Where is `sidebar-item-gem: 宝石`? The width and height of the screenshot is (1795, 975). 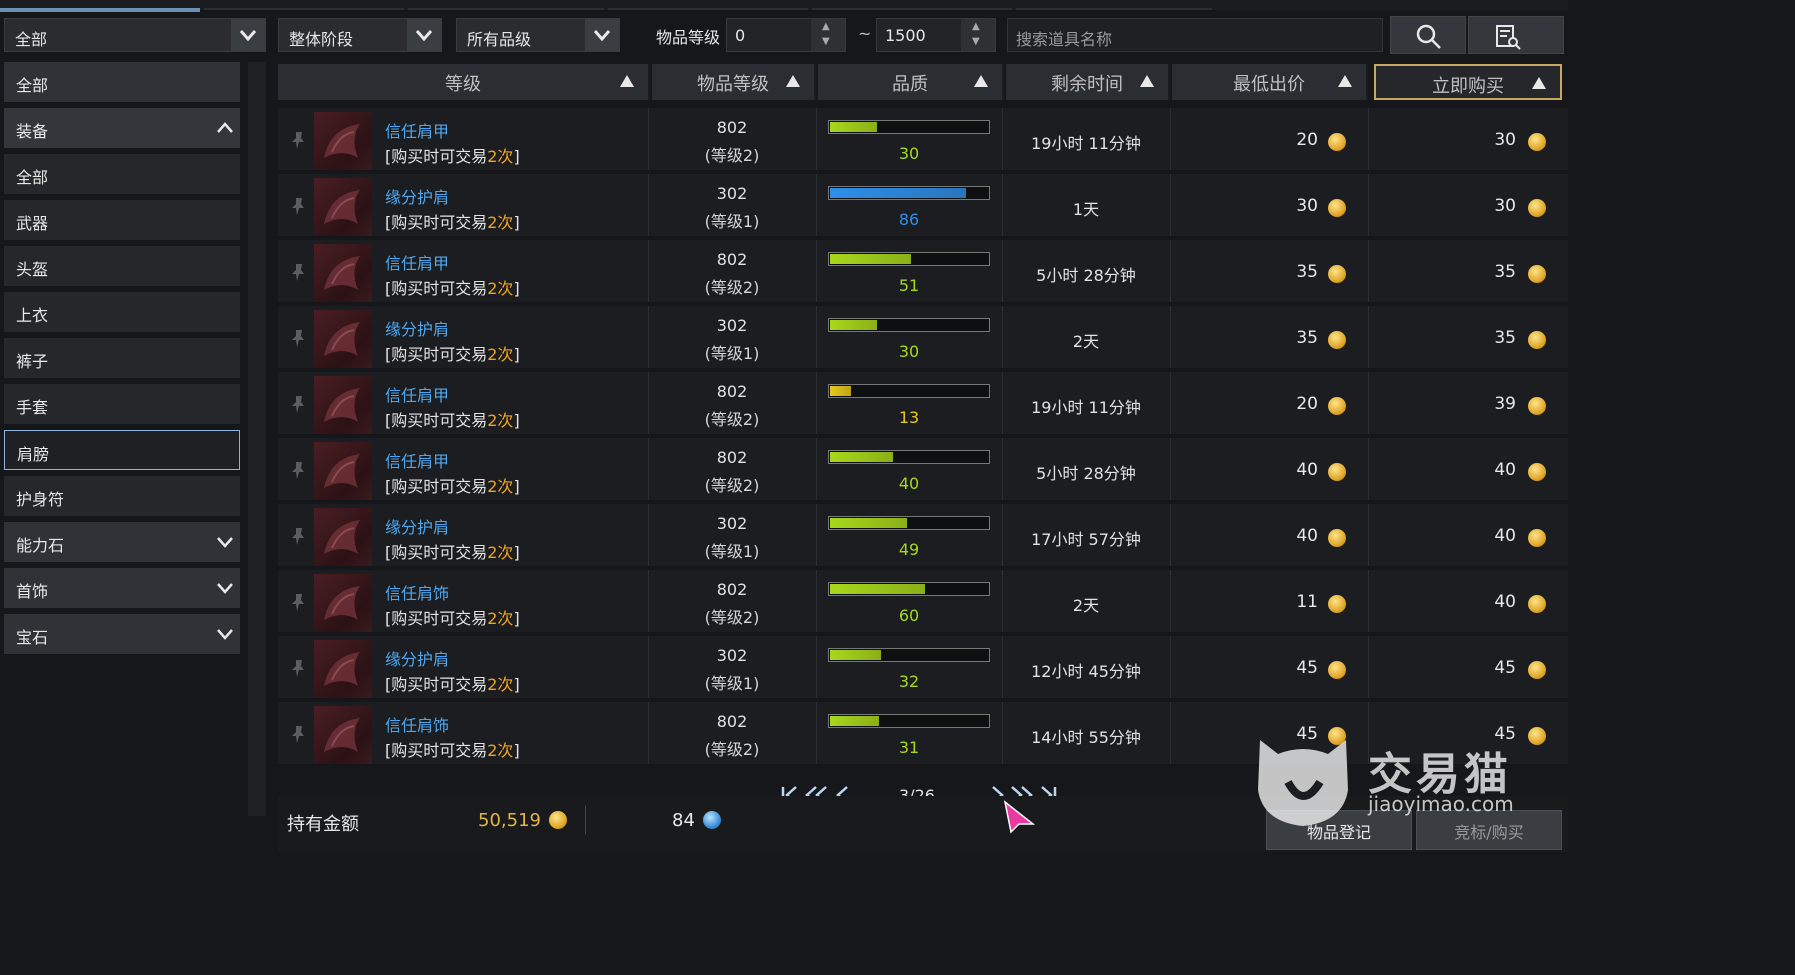
sidebar-item-gem: 宝石 is located at coordinates (122, 634).